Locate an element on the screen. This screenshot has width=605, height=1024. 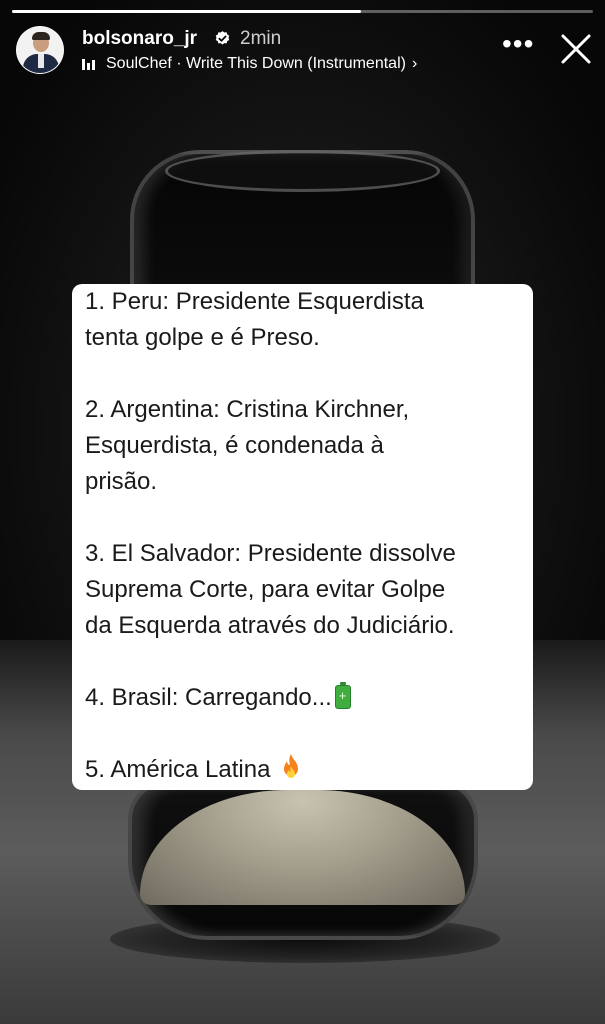
story-progress-fill is located at coordinates (186, 11).